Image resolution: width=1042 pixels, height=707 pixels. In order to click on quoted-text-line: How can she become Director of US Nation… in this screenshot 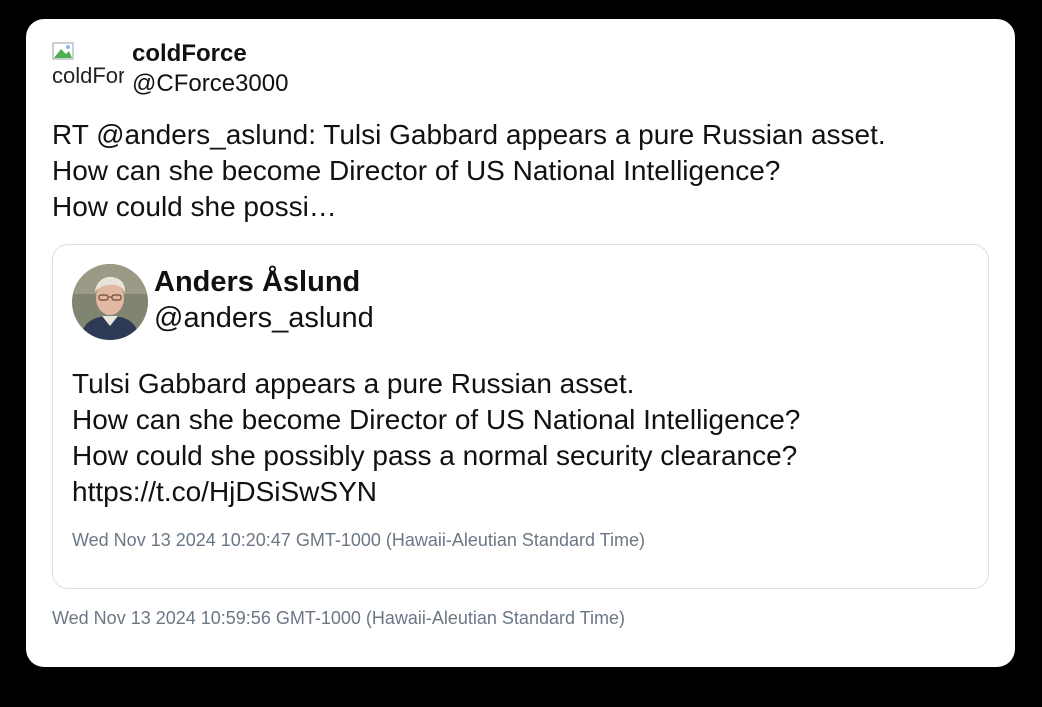, I will do `click(436, 419)`.